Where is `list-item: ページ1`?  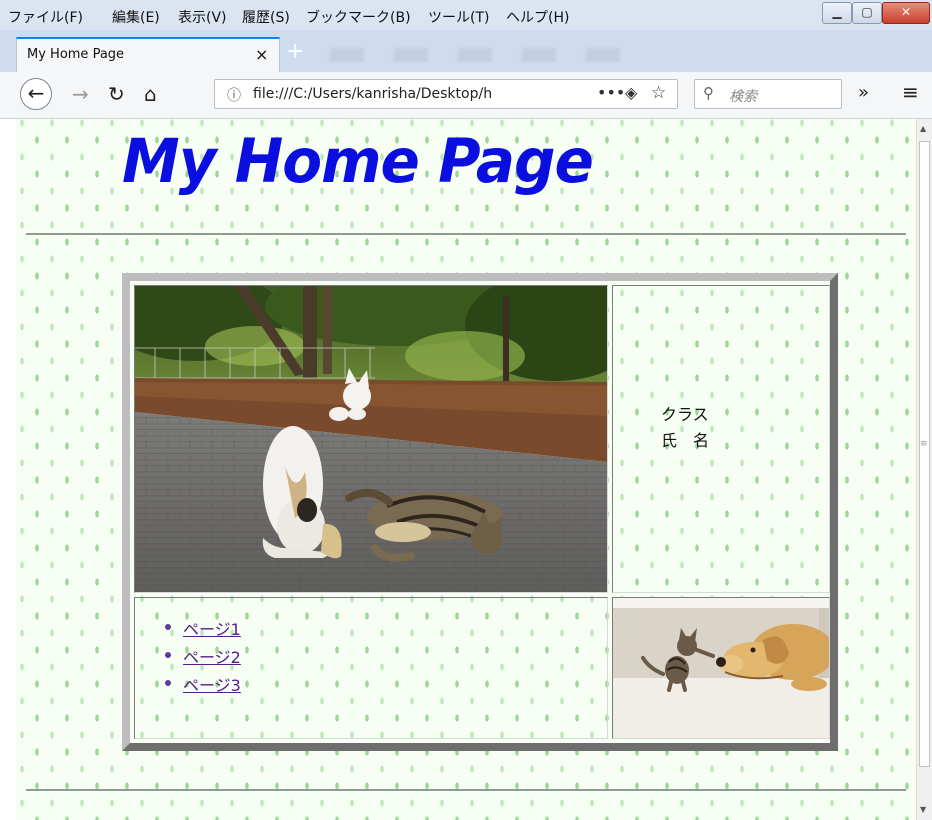 list-item: ページ1 is located at coordinates (202, 630).